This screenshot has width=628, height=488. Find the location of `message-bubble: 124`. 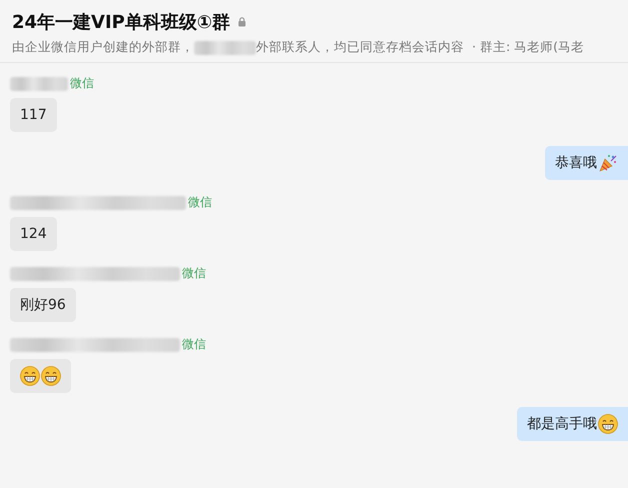

message-bubble: 124 is located at coordinates (33, 234).